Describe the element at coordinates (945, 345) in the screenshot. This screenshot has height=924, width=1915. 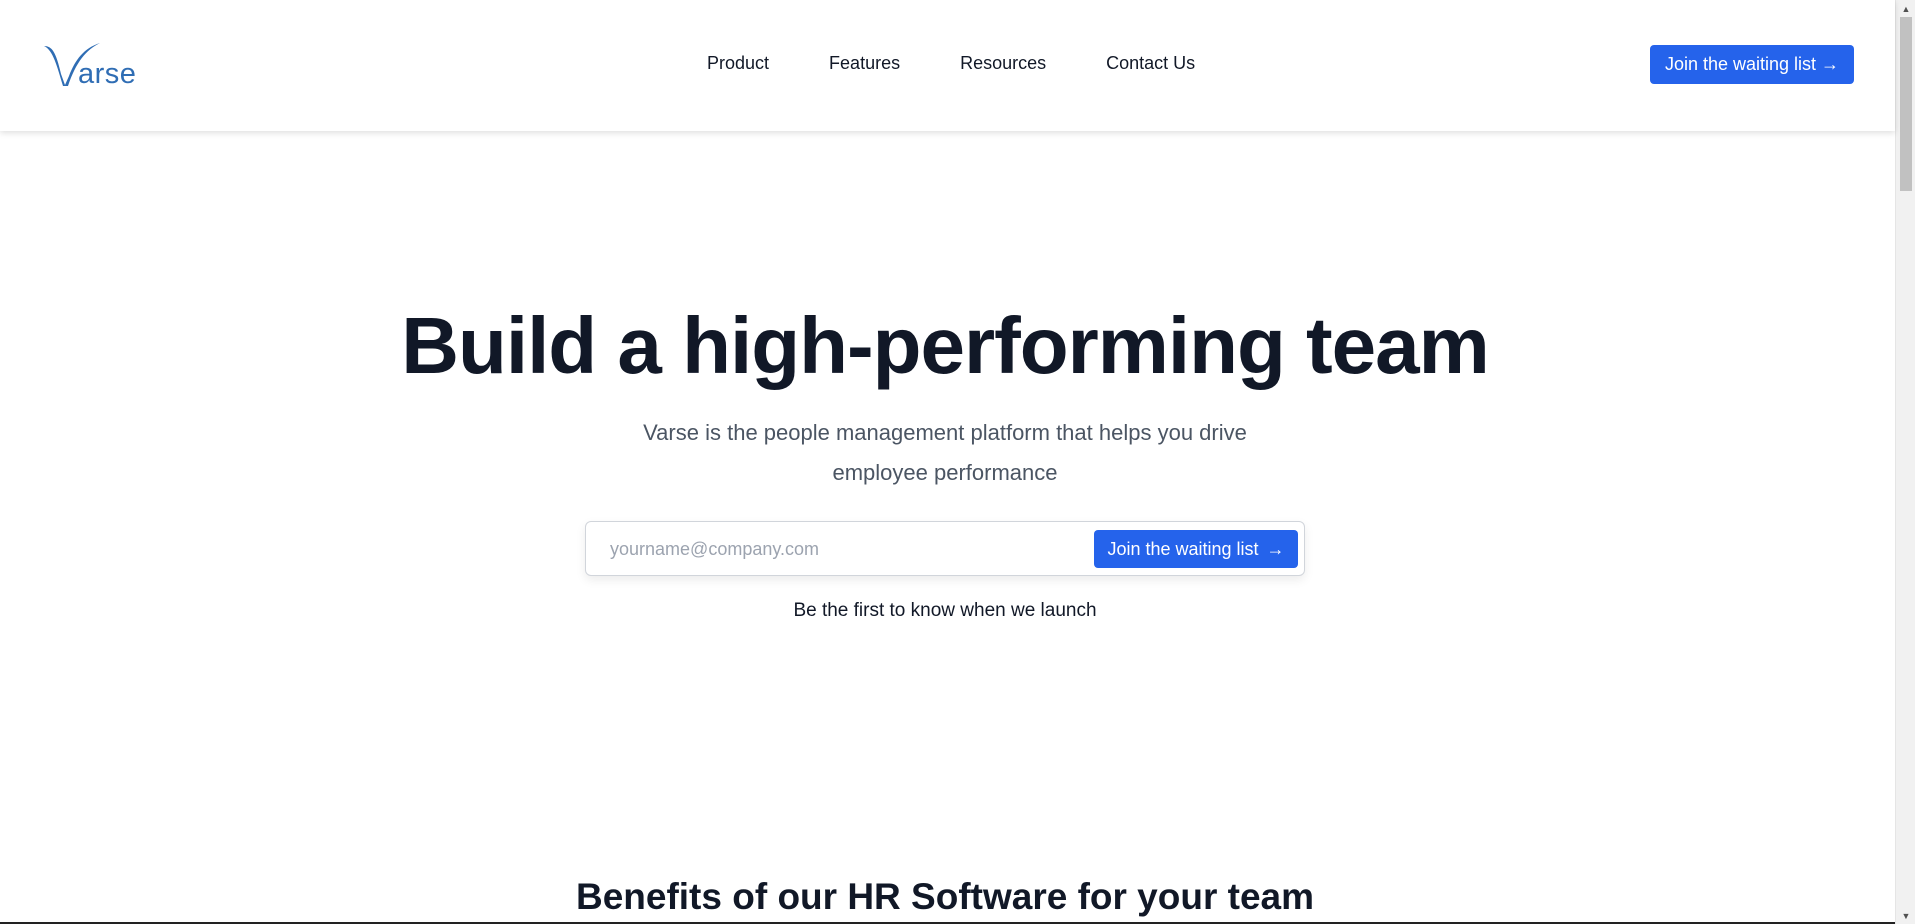
I see `hero-title: Build a high-performing team` at that location.